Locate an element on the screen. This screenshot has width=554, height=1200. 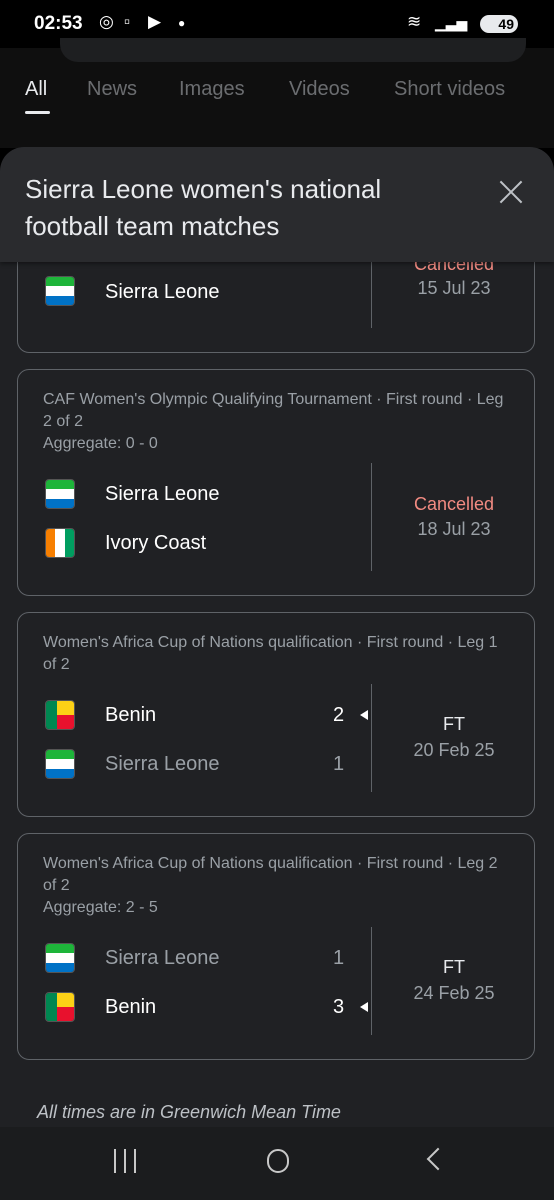
wifi-icon: ≋ is located at coordinates (414, 21).